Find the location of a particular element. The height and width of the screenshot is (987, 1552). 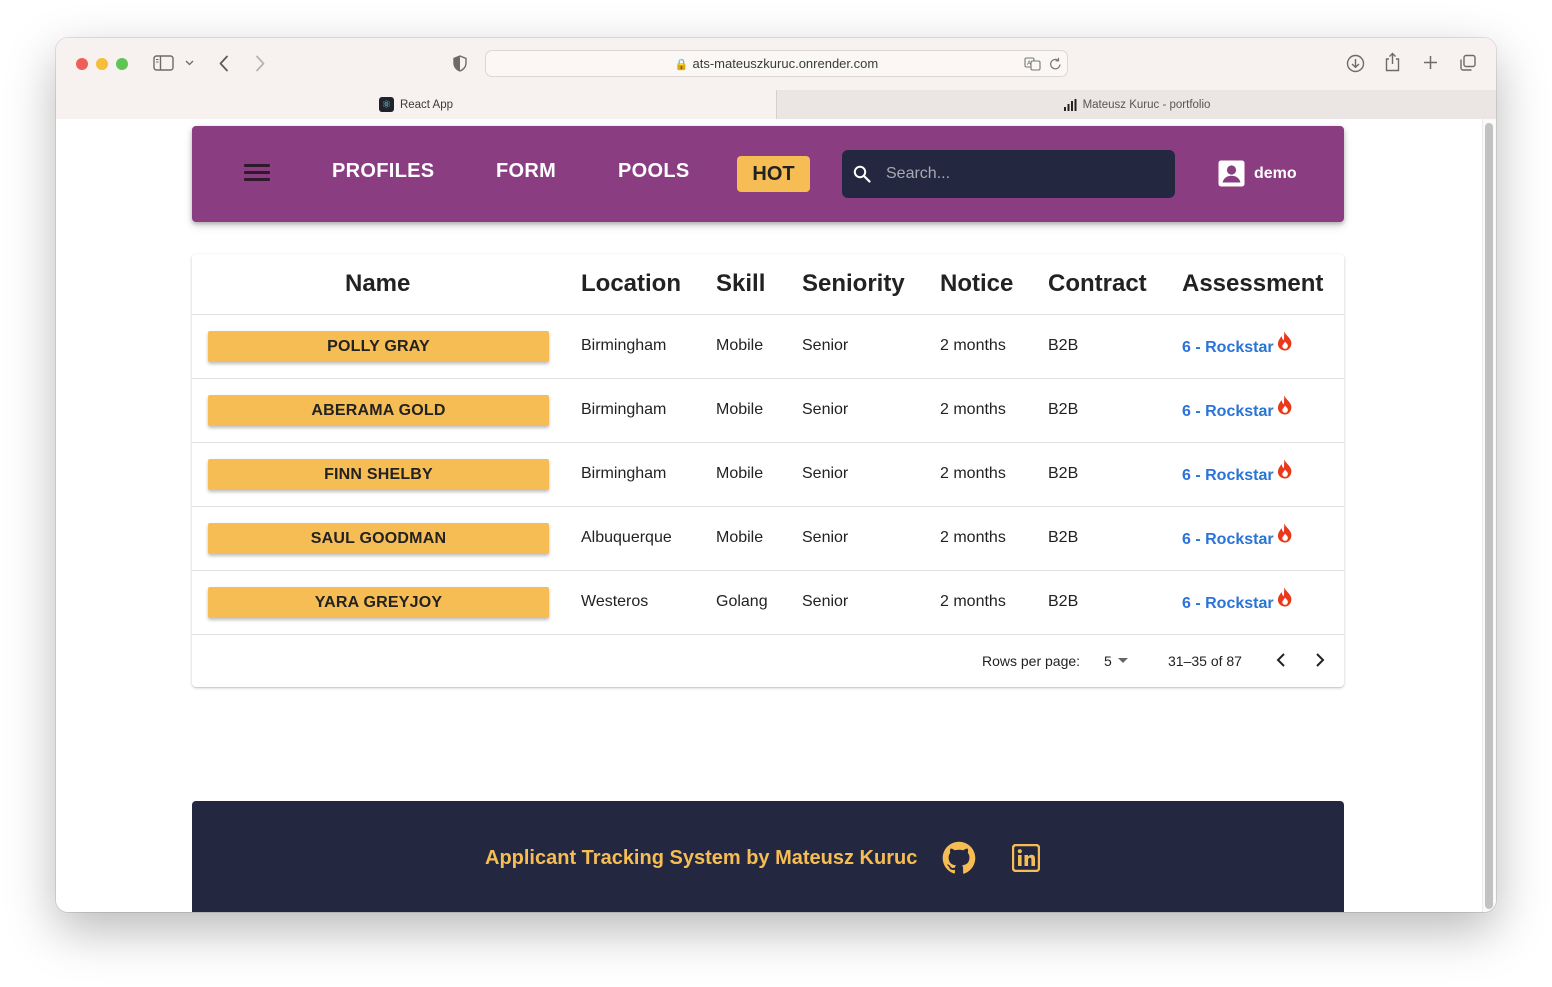

user-menu: demo is located at coordinates (1257, 173).